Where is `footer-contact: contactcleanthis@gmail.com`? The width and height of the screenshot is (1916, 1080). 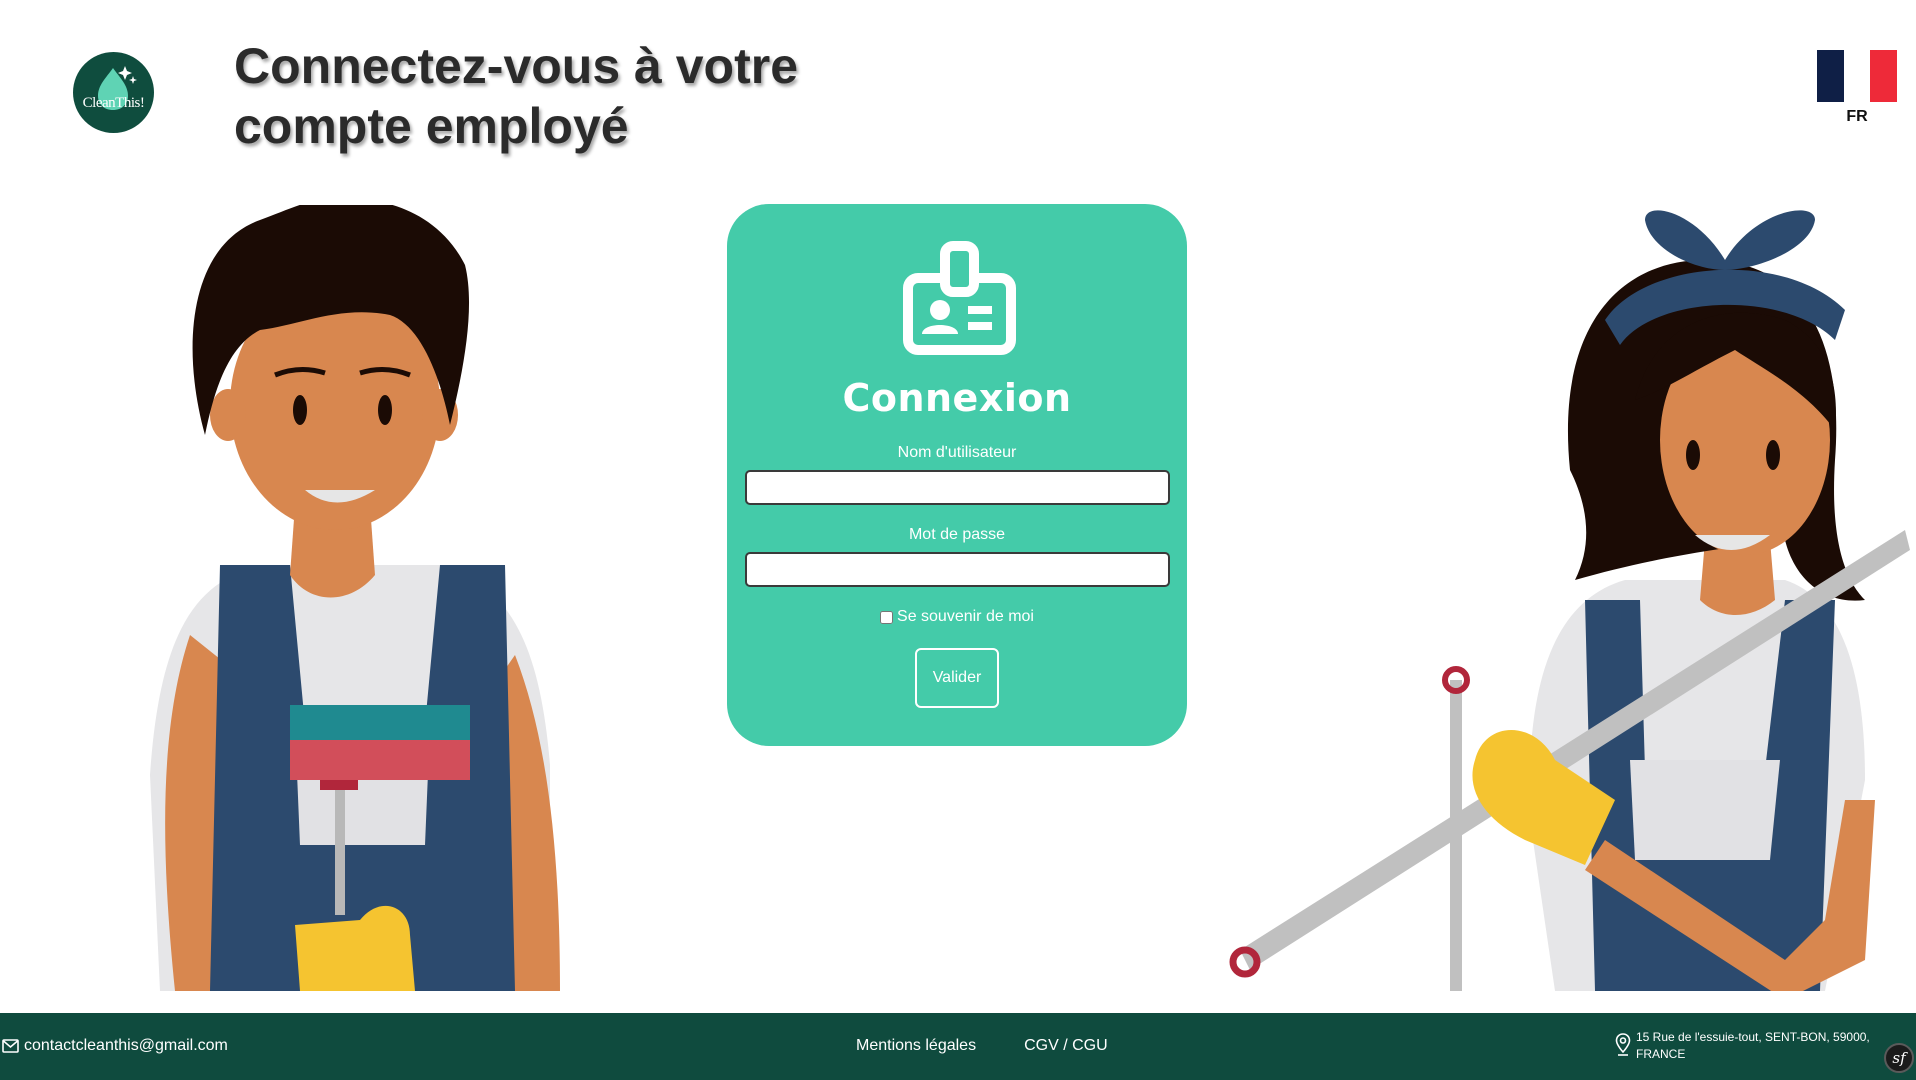
footer-contact: contactcleanthis@gmail.com is located at coordinates (115, 1046).